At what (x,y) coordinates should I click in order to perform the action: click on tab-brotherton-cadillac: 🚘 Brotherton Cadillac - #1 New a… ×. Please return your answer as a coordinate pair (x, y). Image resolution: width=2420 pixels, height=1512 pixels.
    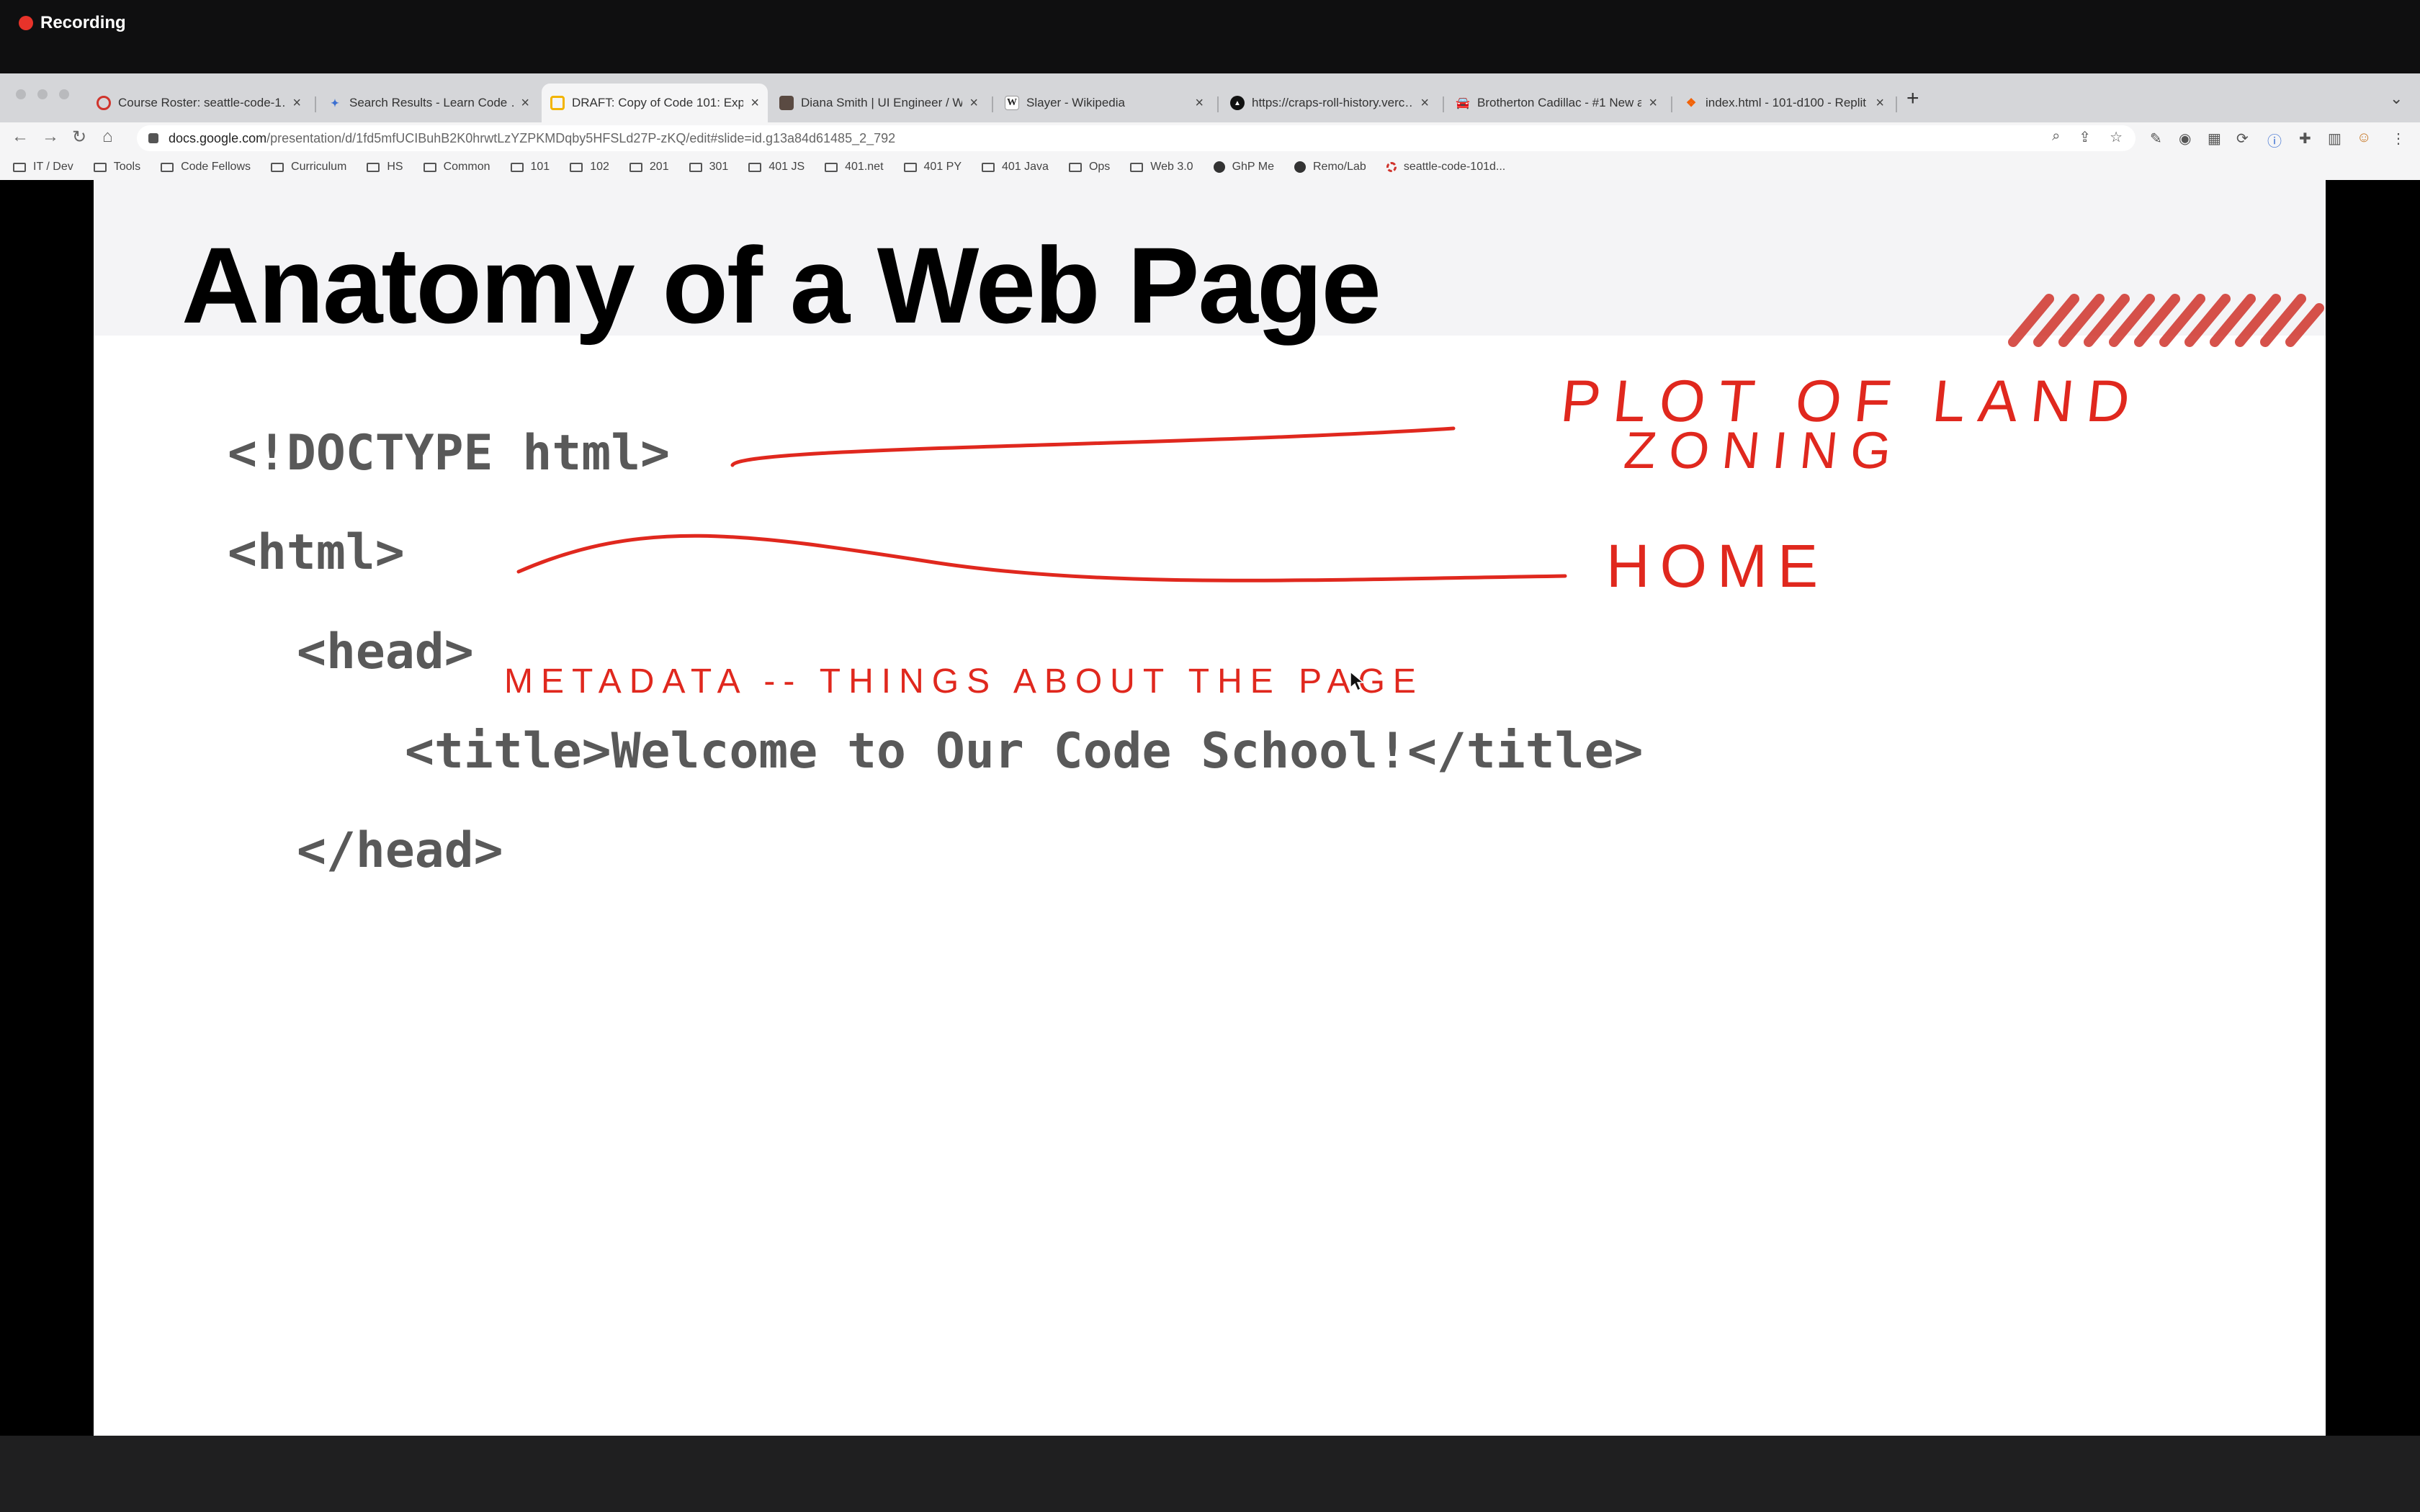
    Looking at the image, I should click on (1556, 103).